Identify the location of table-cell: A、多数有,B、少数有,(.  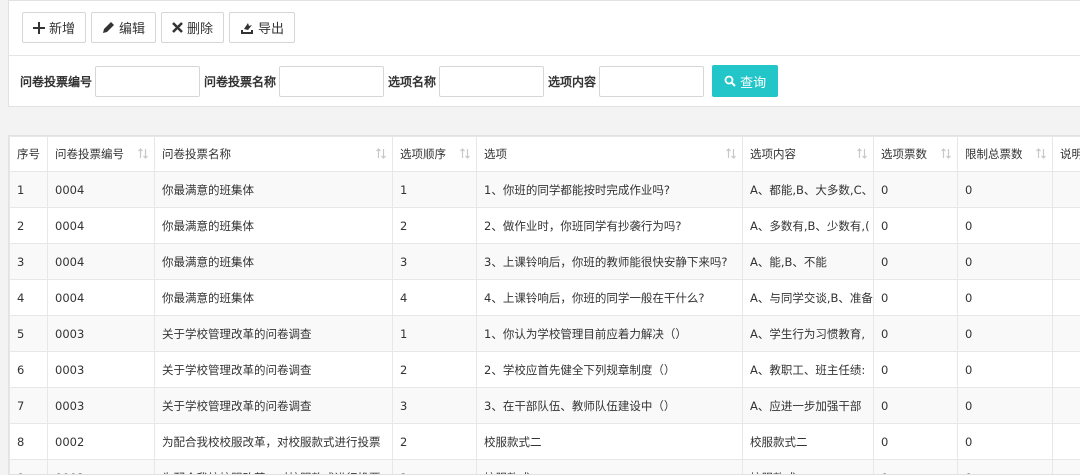
(808, 226).